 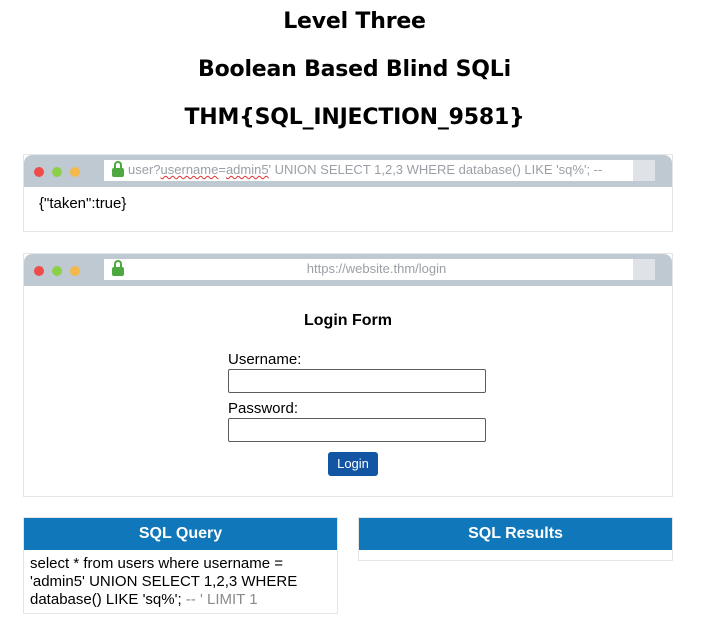 I want to click on address-bar: https://website.thm/login, so click(x=379, y=269).